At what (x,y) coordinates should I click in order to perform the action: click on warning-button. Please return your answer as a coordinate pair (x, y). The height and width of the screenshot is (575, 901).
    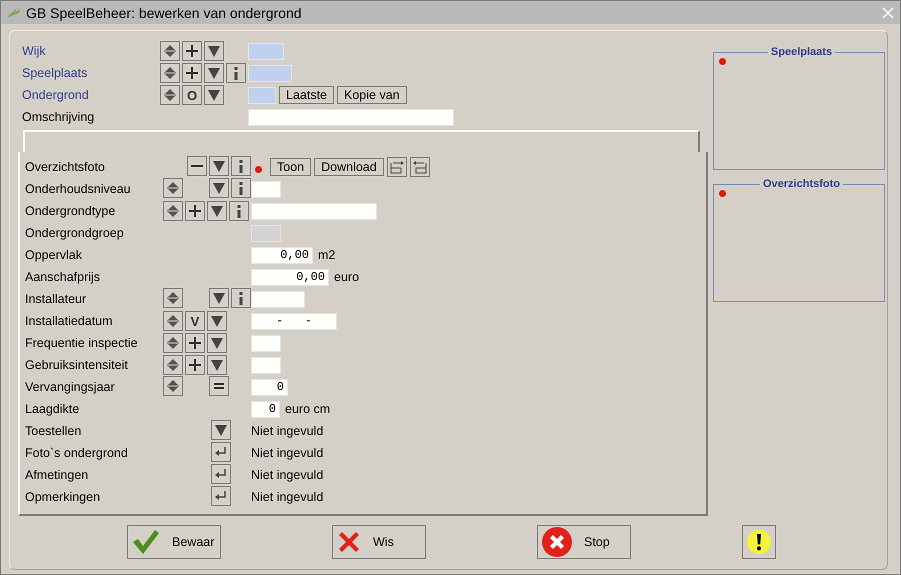
    Looking at the image, I should click on (759, 542).